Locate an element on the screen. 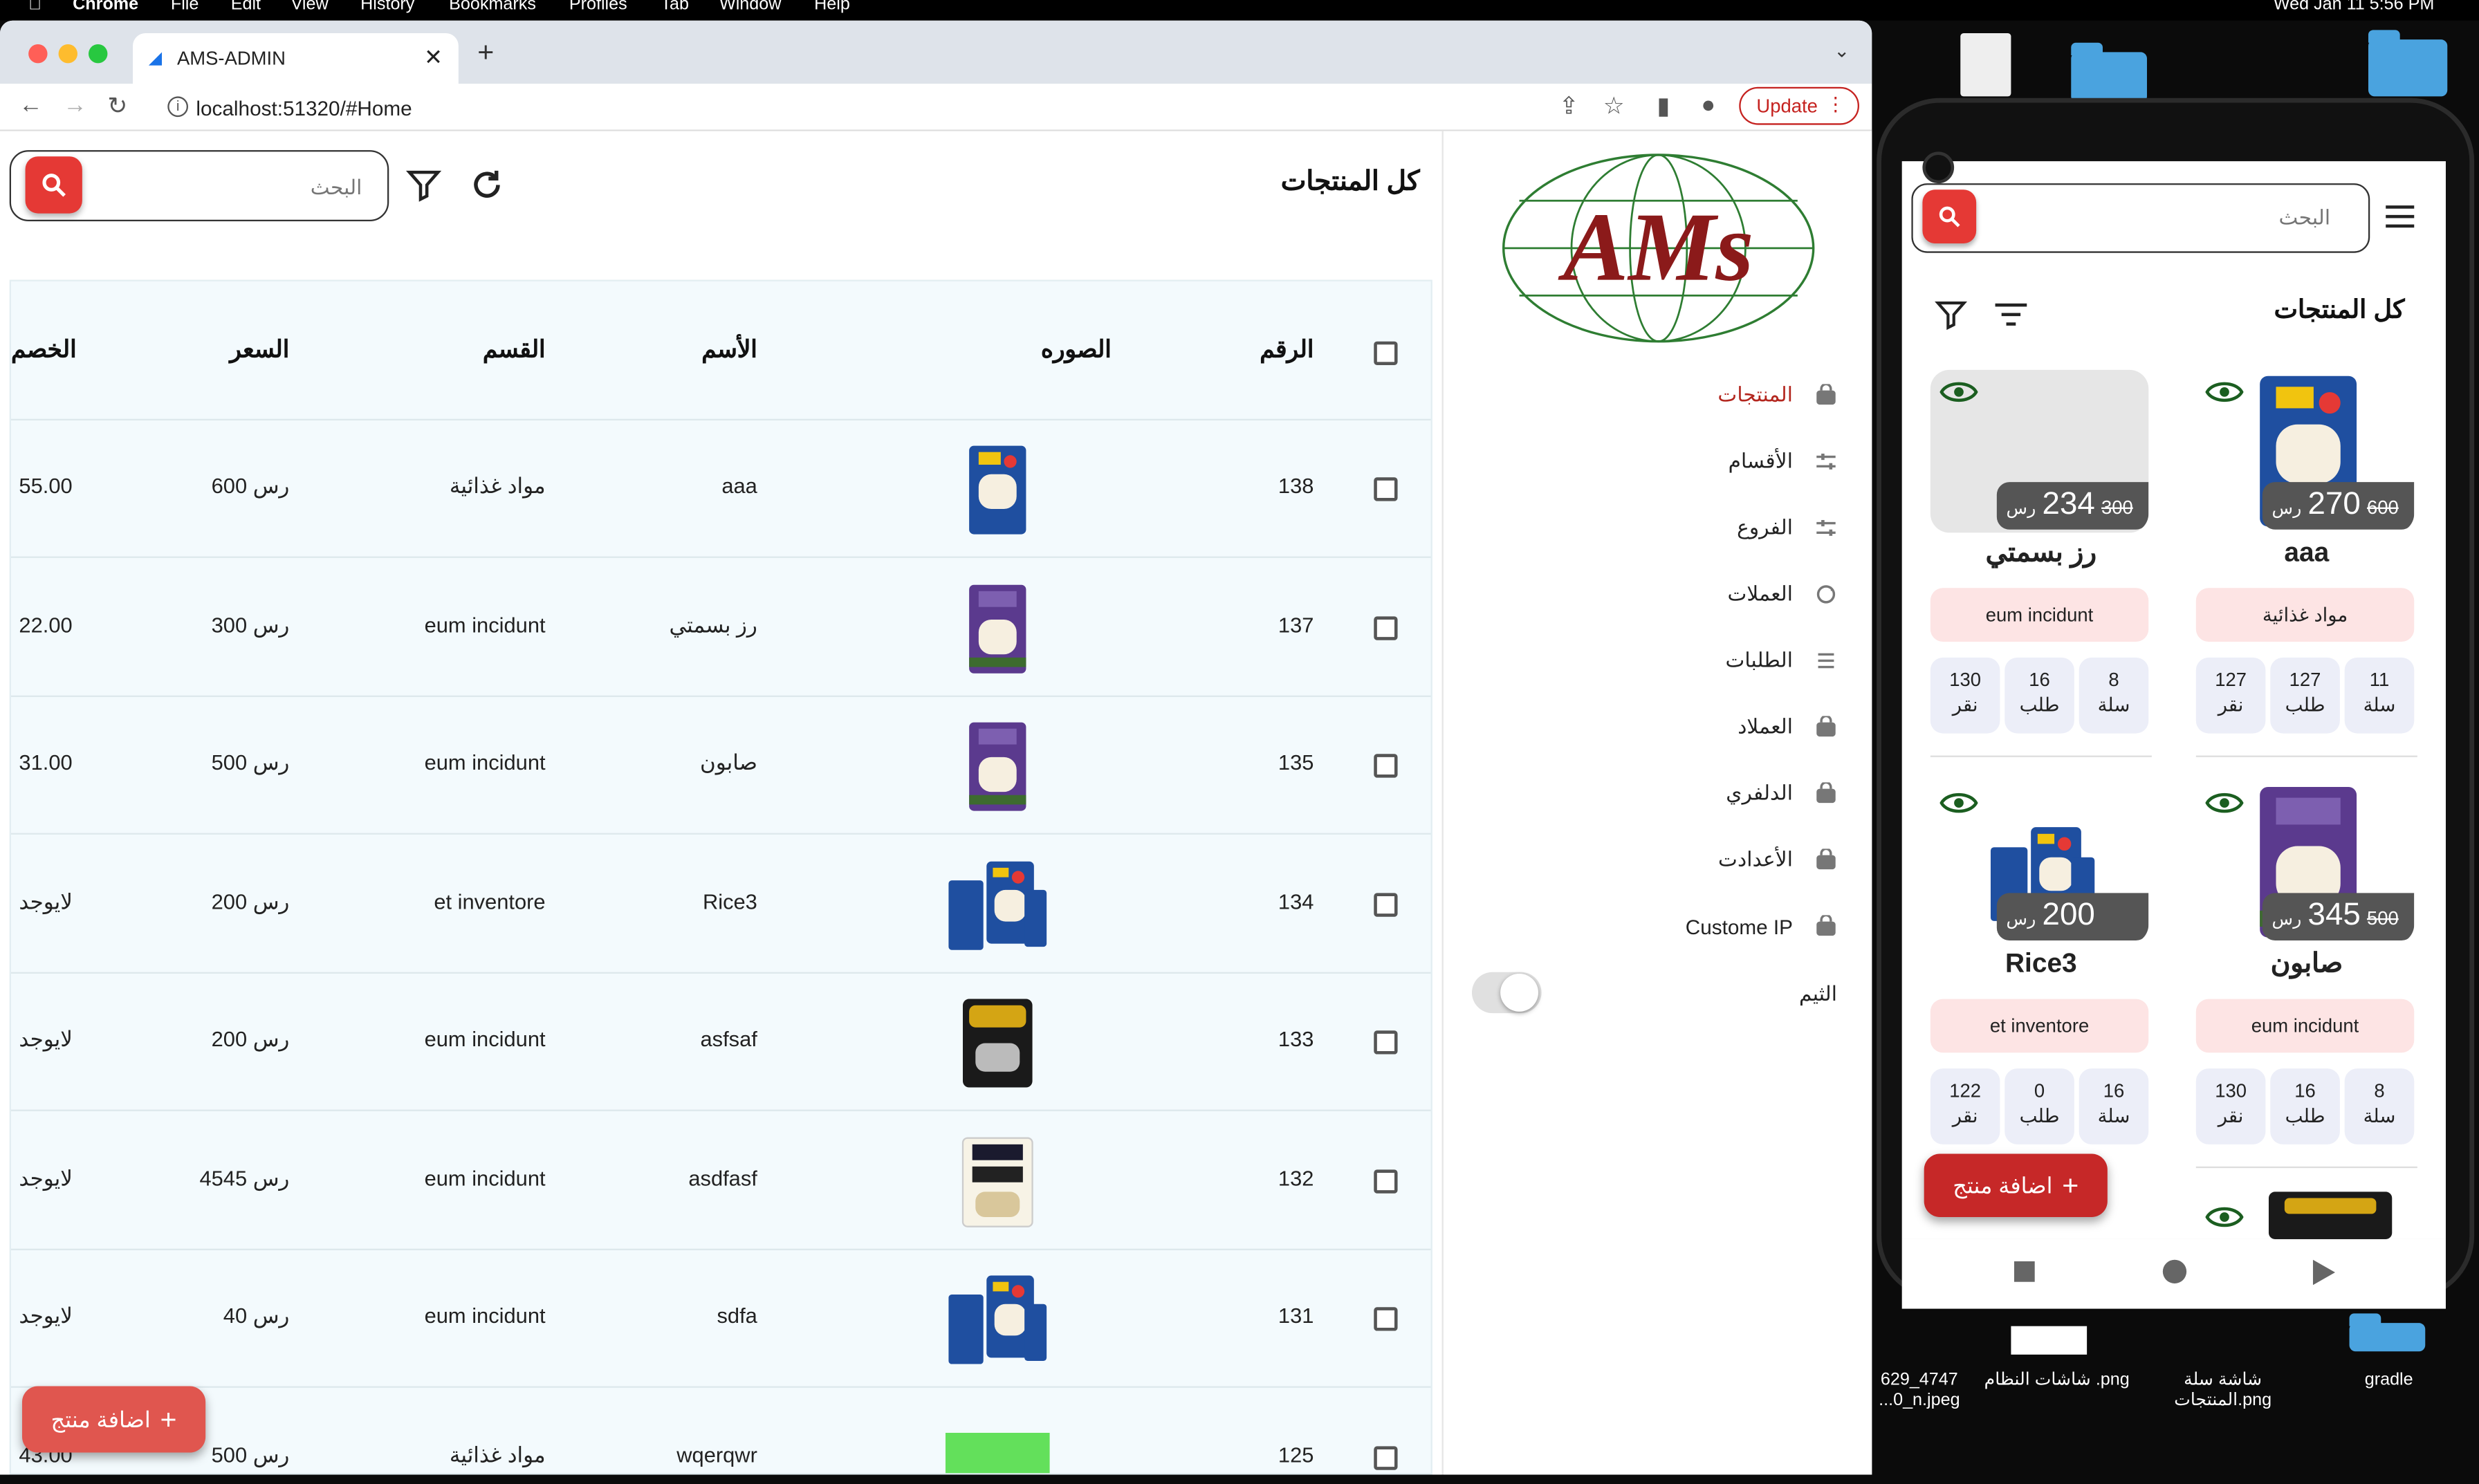  menu-tab: Tab is located at coordinates (675, 7).